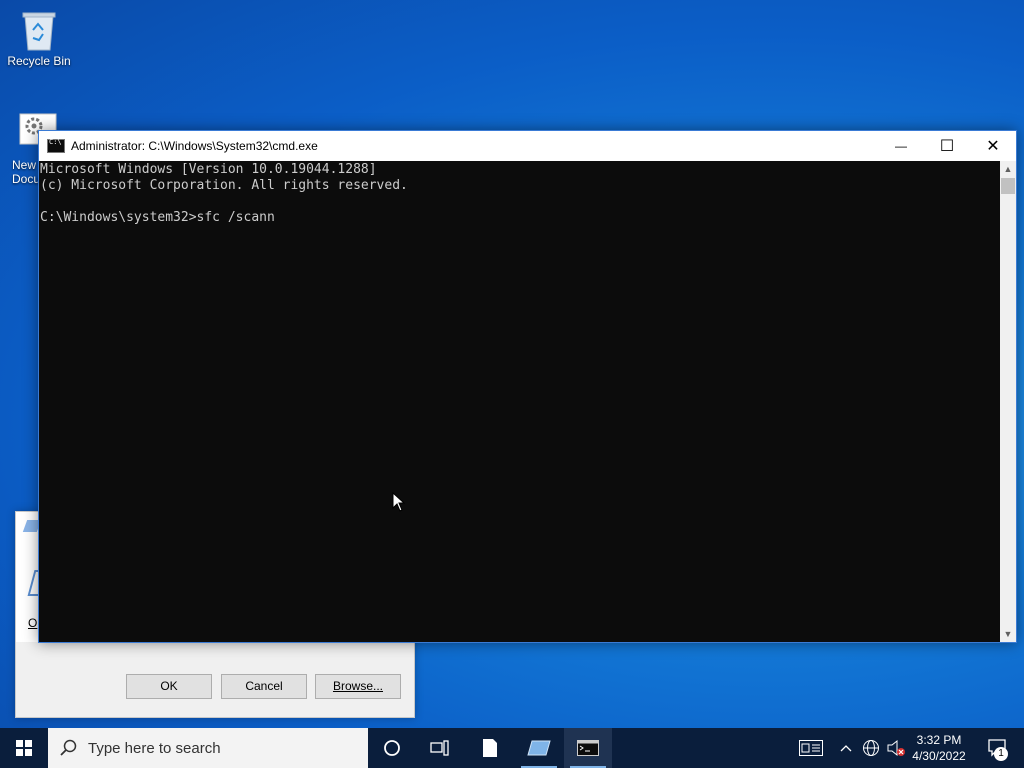  Describe the element at coordinates (33, 623) in the screenshot. I see `run-dialog-open-label: O` at that location.